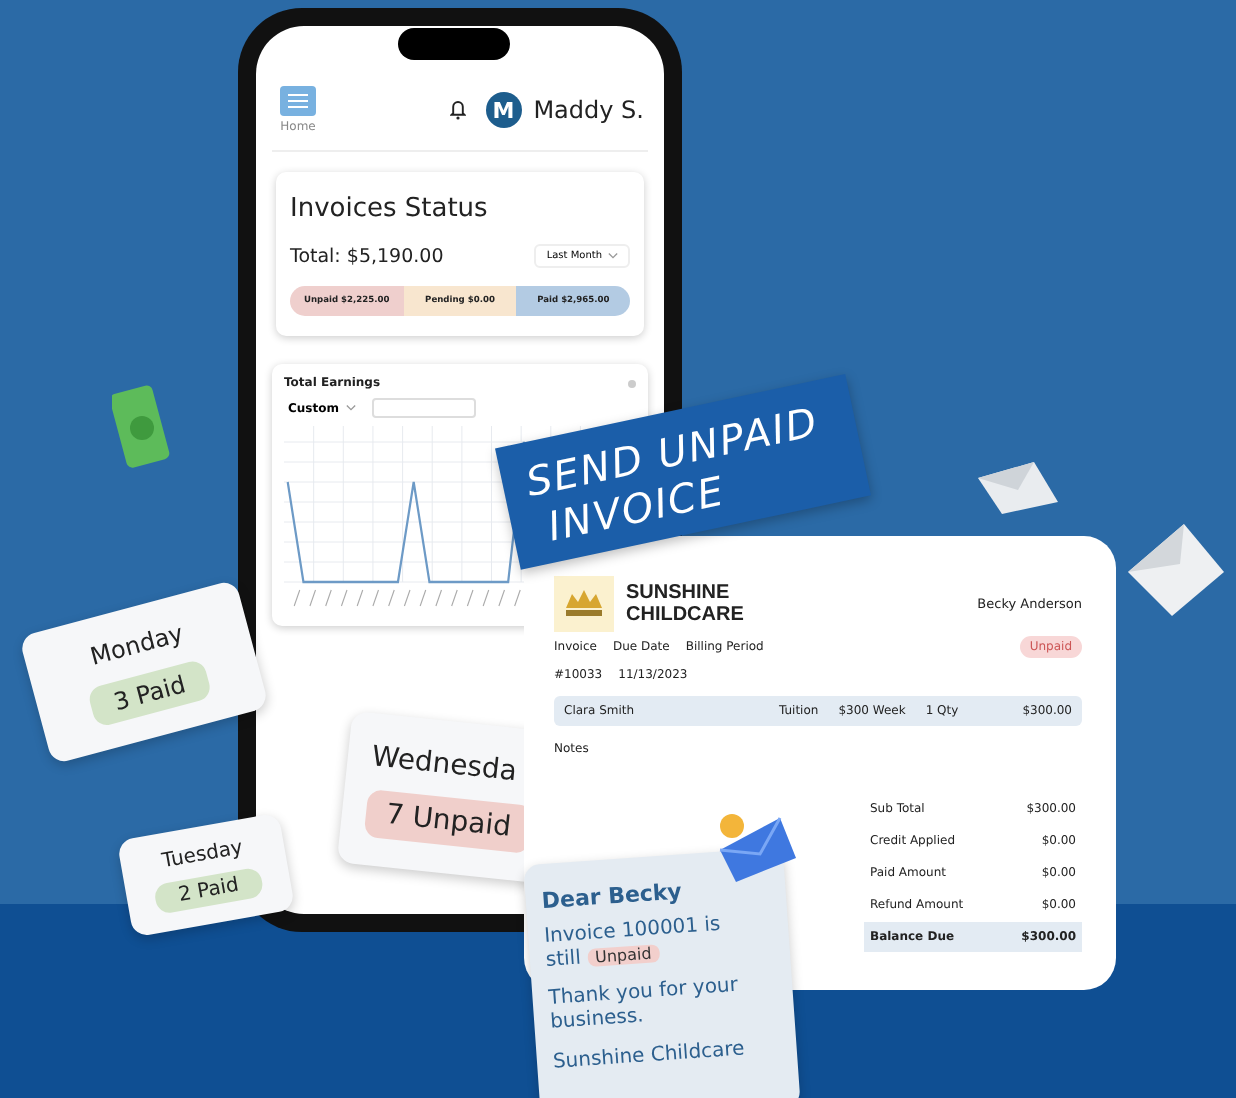 The image size is (1236, 1098). I want to click on note-greeting: Dear Becky, so click(612, 895).